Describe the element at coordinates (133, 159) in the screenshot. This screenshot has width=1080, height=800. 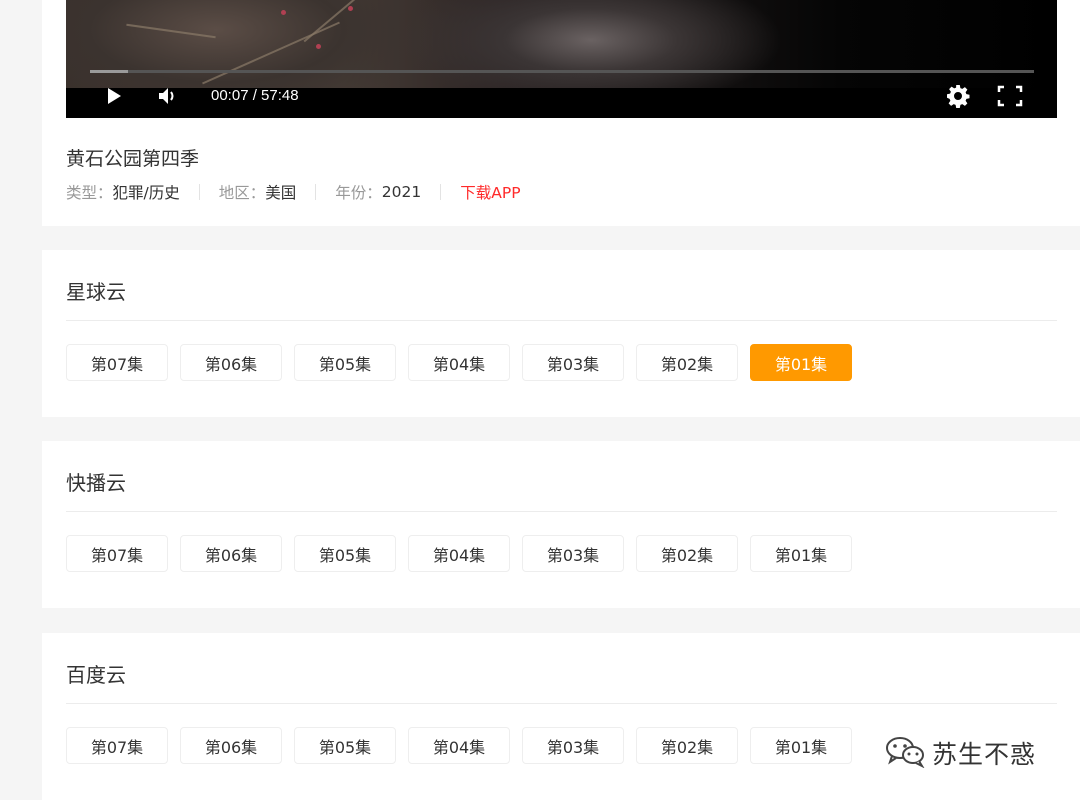
I see `movie-title: 黄石公园第四季` at that location.